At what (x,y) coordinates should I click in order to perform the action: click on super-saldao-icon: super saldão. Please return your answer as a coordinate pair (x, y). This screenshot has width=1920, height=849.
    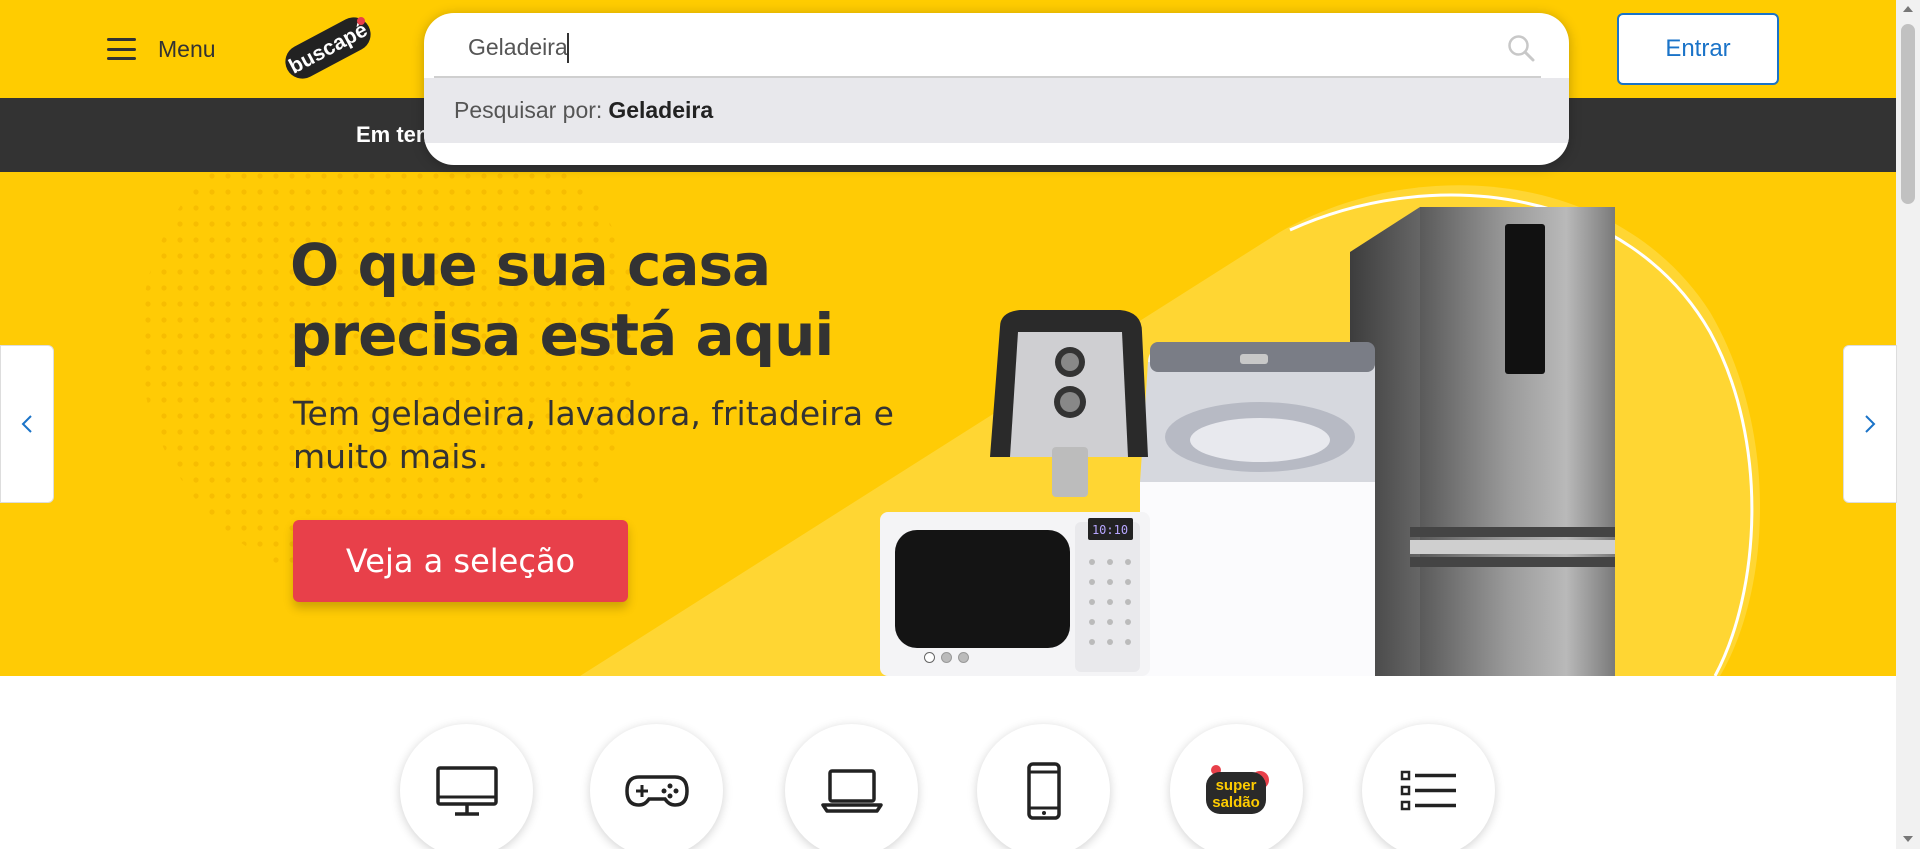
    Looking at the image, I should click on (1237, 789).